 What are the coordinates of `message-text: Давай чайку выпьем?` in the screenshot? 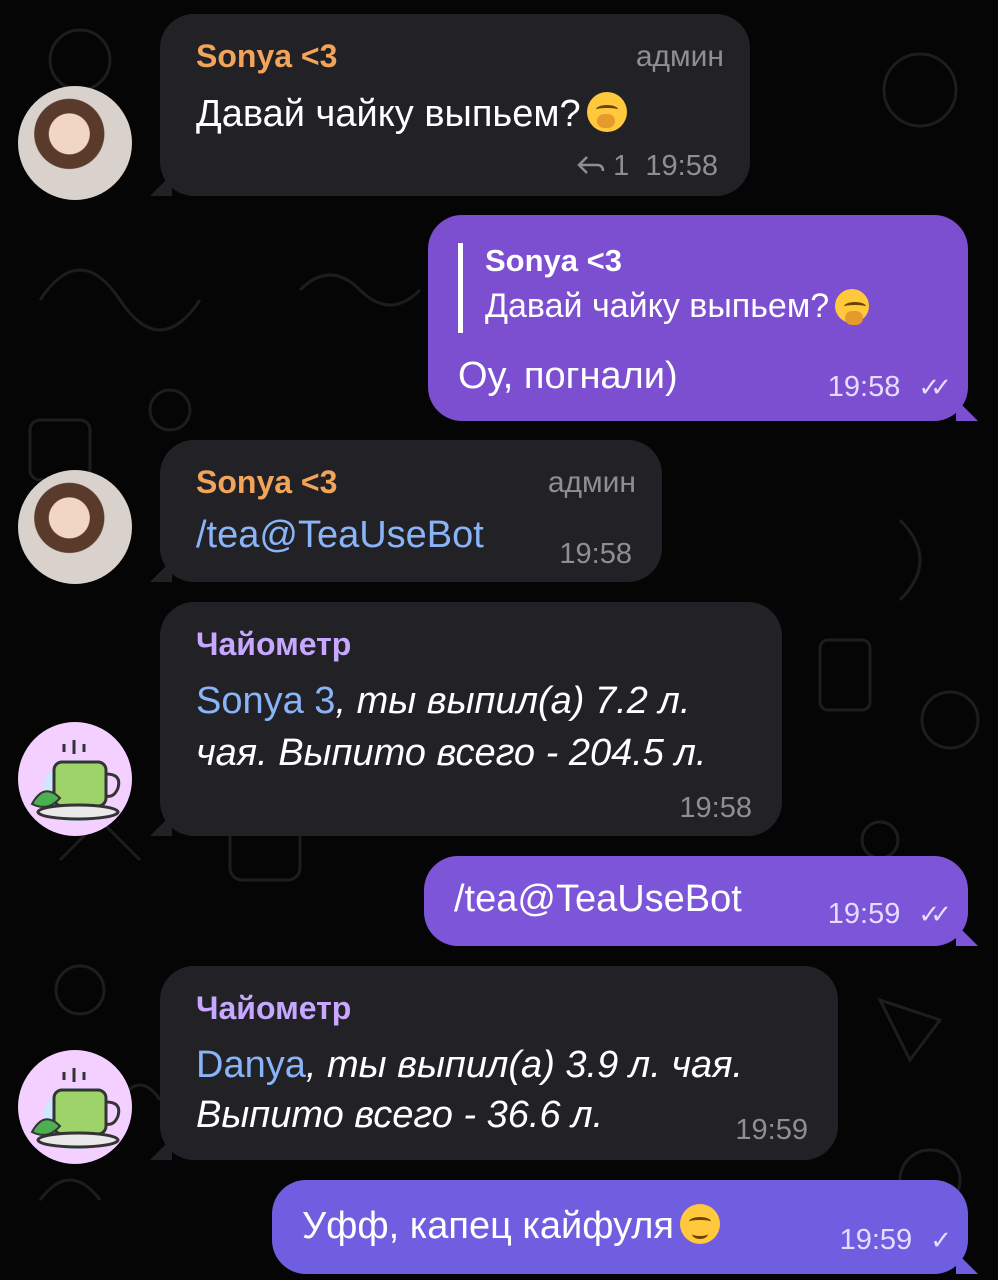 It's located at (411, 114).